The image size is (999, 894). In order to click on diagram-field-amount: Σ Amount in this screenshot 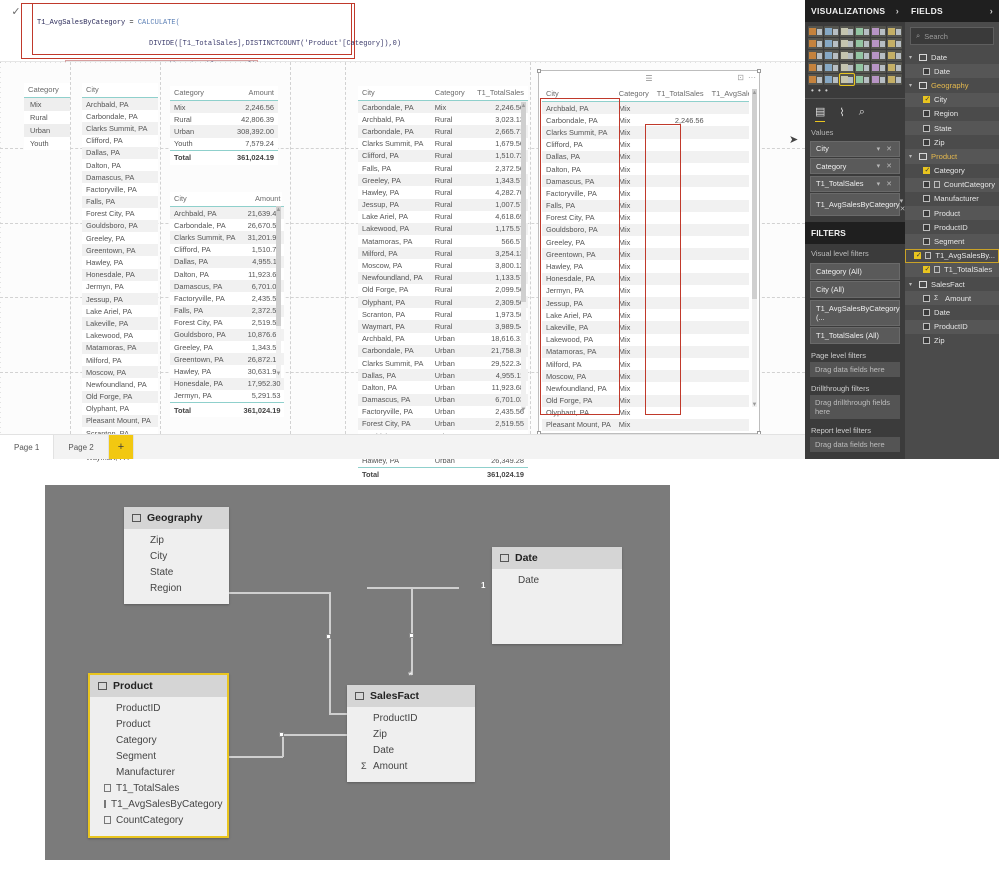, I will do `click(411, 766)`.